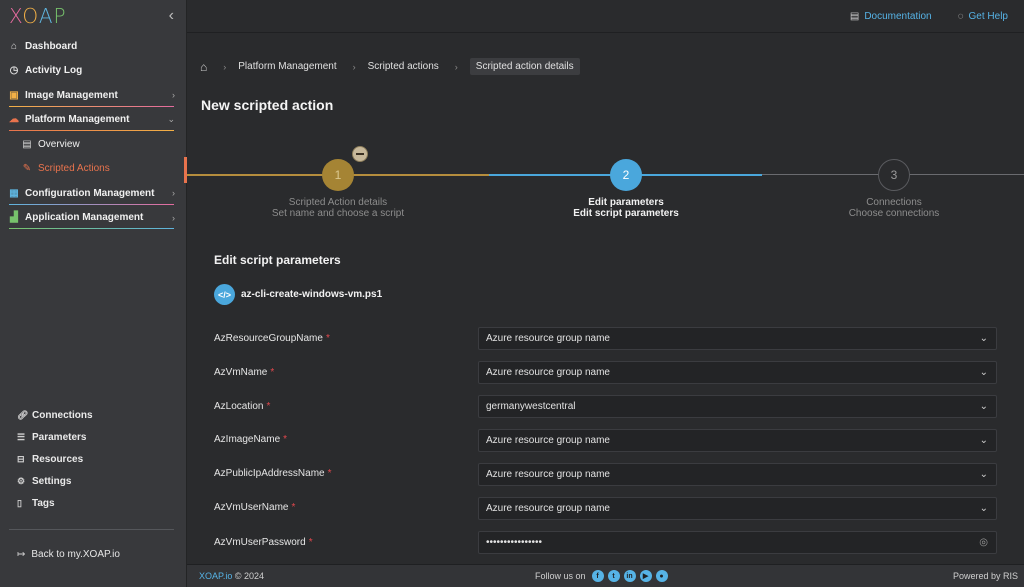  I want to click on step-number: 2, so click(626, 175).